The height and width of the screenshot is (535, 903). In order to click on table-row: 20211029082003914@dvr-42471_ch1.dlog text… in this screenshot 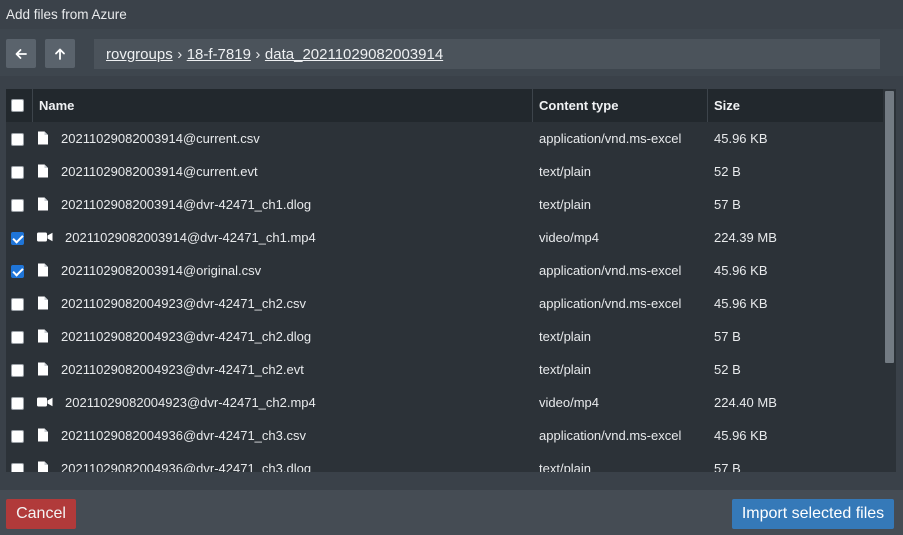, I will do `click(444, 204)`.